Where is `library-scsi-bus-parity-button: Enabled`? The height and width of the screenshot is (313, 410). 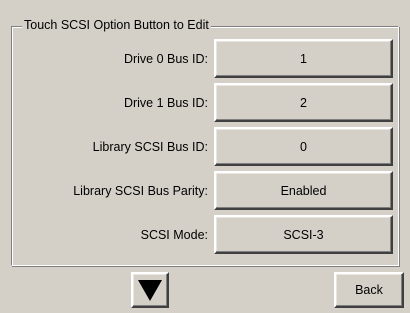
library-scsi-bus-parity-button: Enabled is located at coordinates (303, 190).